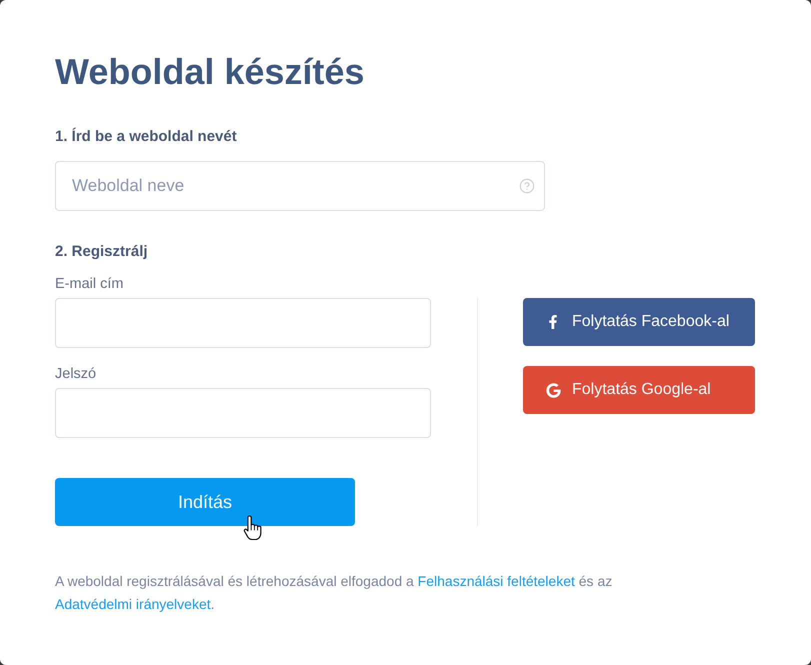 The image size is (811, 665). Describe the element at coordinates (205, 502) in the screenshot. I see `start-button: Indítás` at that location.